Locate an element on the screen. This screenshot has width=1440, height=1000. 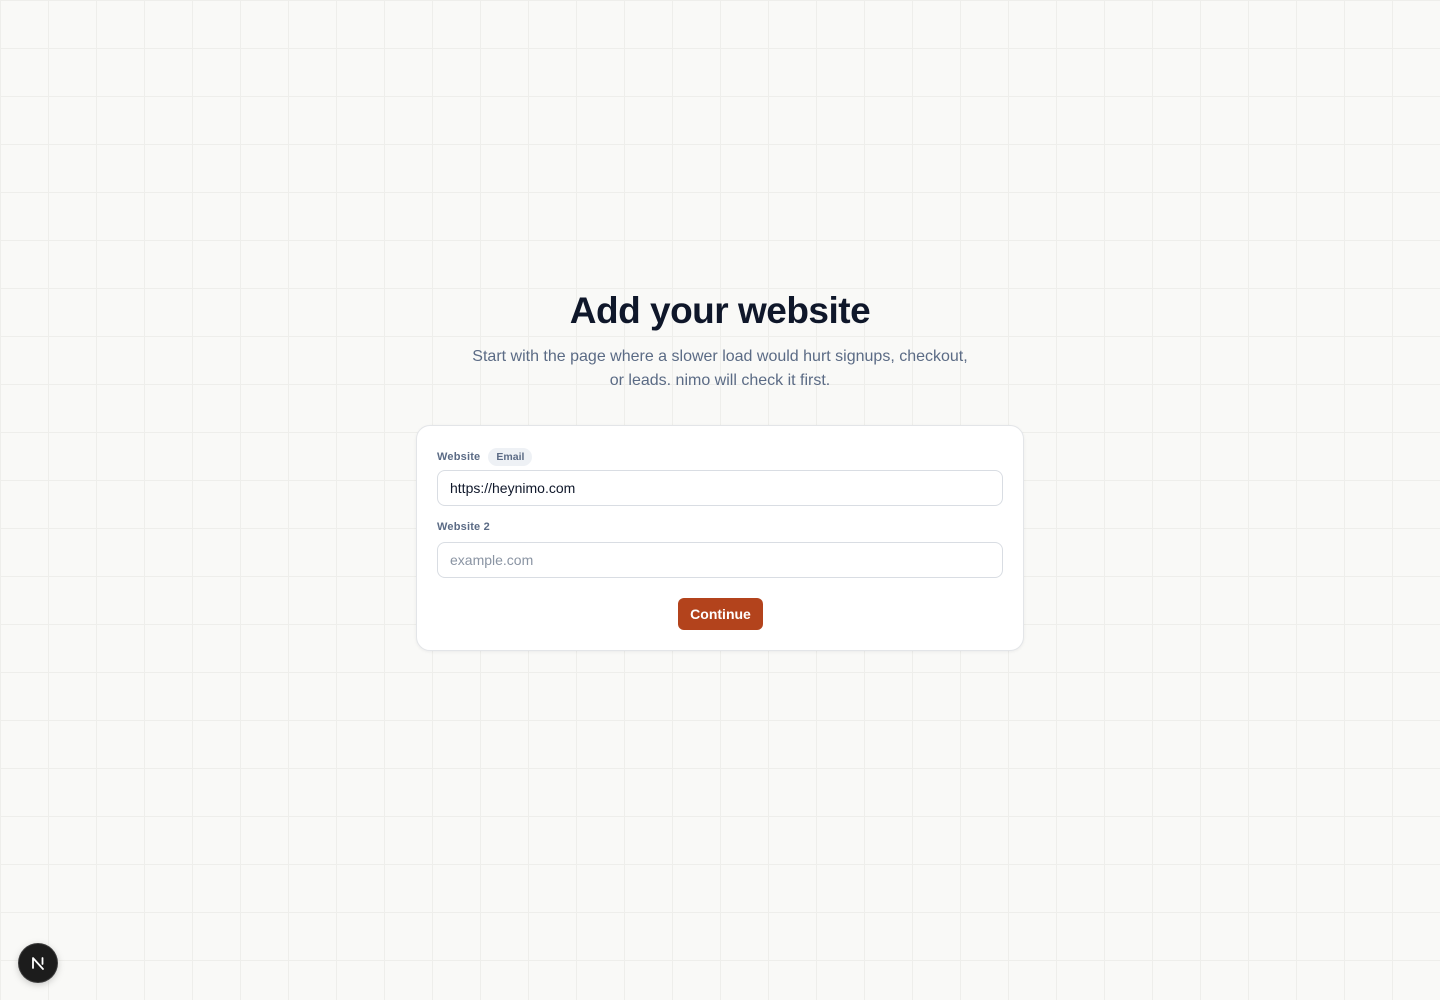
website-label-row: Website Email is located at coordinates (485, 457).